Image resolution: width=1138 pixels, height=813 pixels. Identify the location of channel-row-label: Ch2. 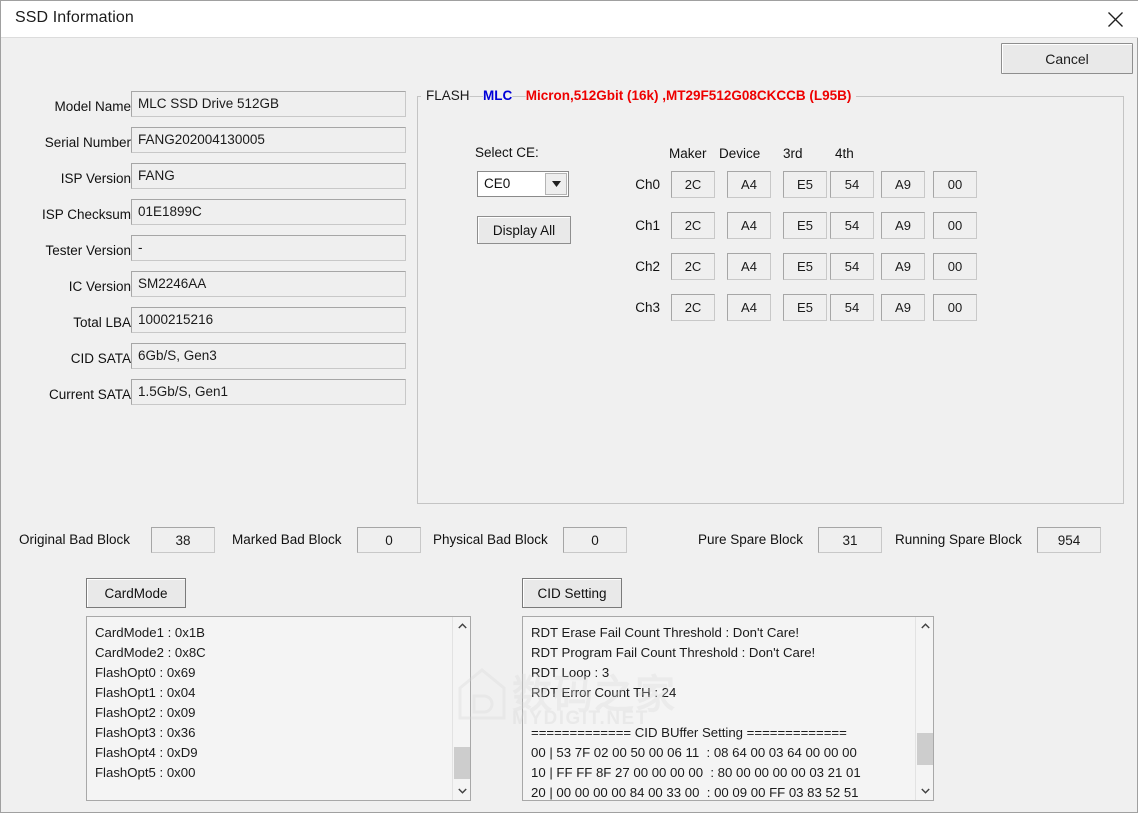
(647, 266).